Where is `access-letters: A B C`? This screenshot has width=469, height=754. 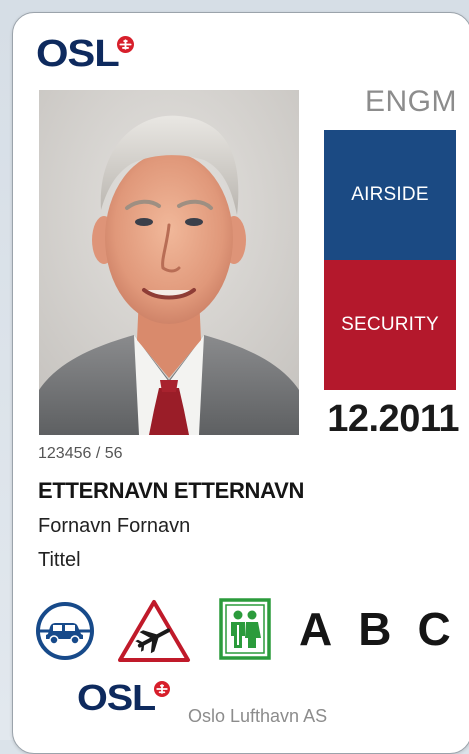 access-letters: A B C is located at coordinates (375, 629).